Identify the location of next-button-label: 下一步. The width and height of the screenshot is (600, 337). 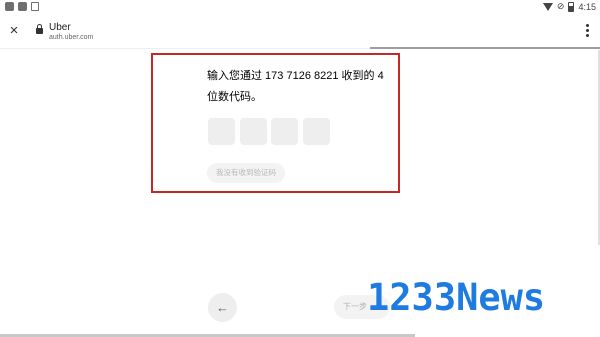
(355, 306).